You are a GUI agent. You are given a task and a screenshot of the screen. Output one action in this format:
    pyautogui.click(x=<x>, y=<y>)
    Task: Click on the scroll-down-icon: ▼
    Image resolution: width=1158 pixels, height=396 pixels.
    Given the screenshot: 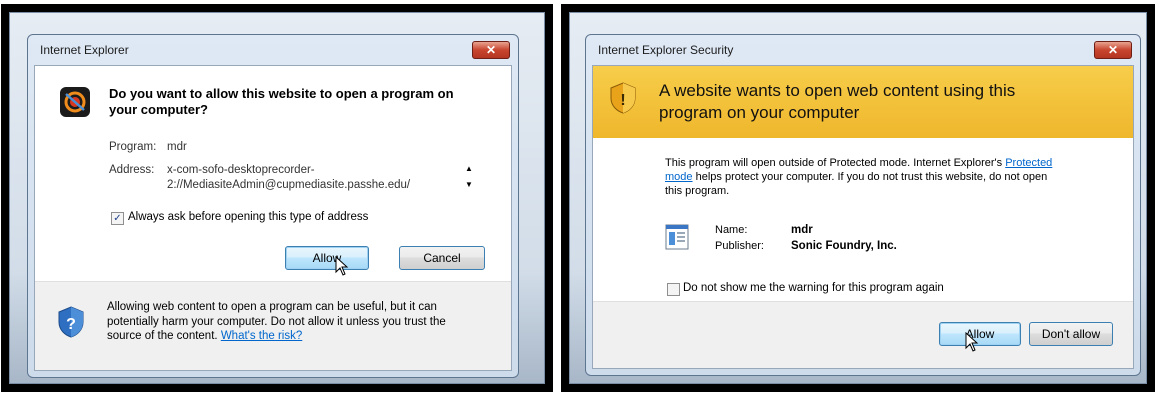 What is the action you would take?
    pyautogui.click(x=469, y=184)
    